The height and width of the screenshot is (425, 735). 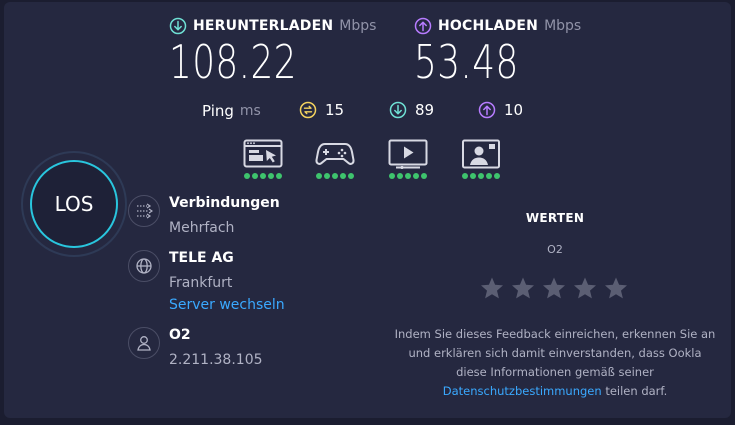 I want to click on ping-download-value: 89, so click(x=425, y=110).